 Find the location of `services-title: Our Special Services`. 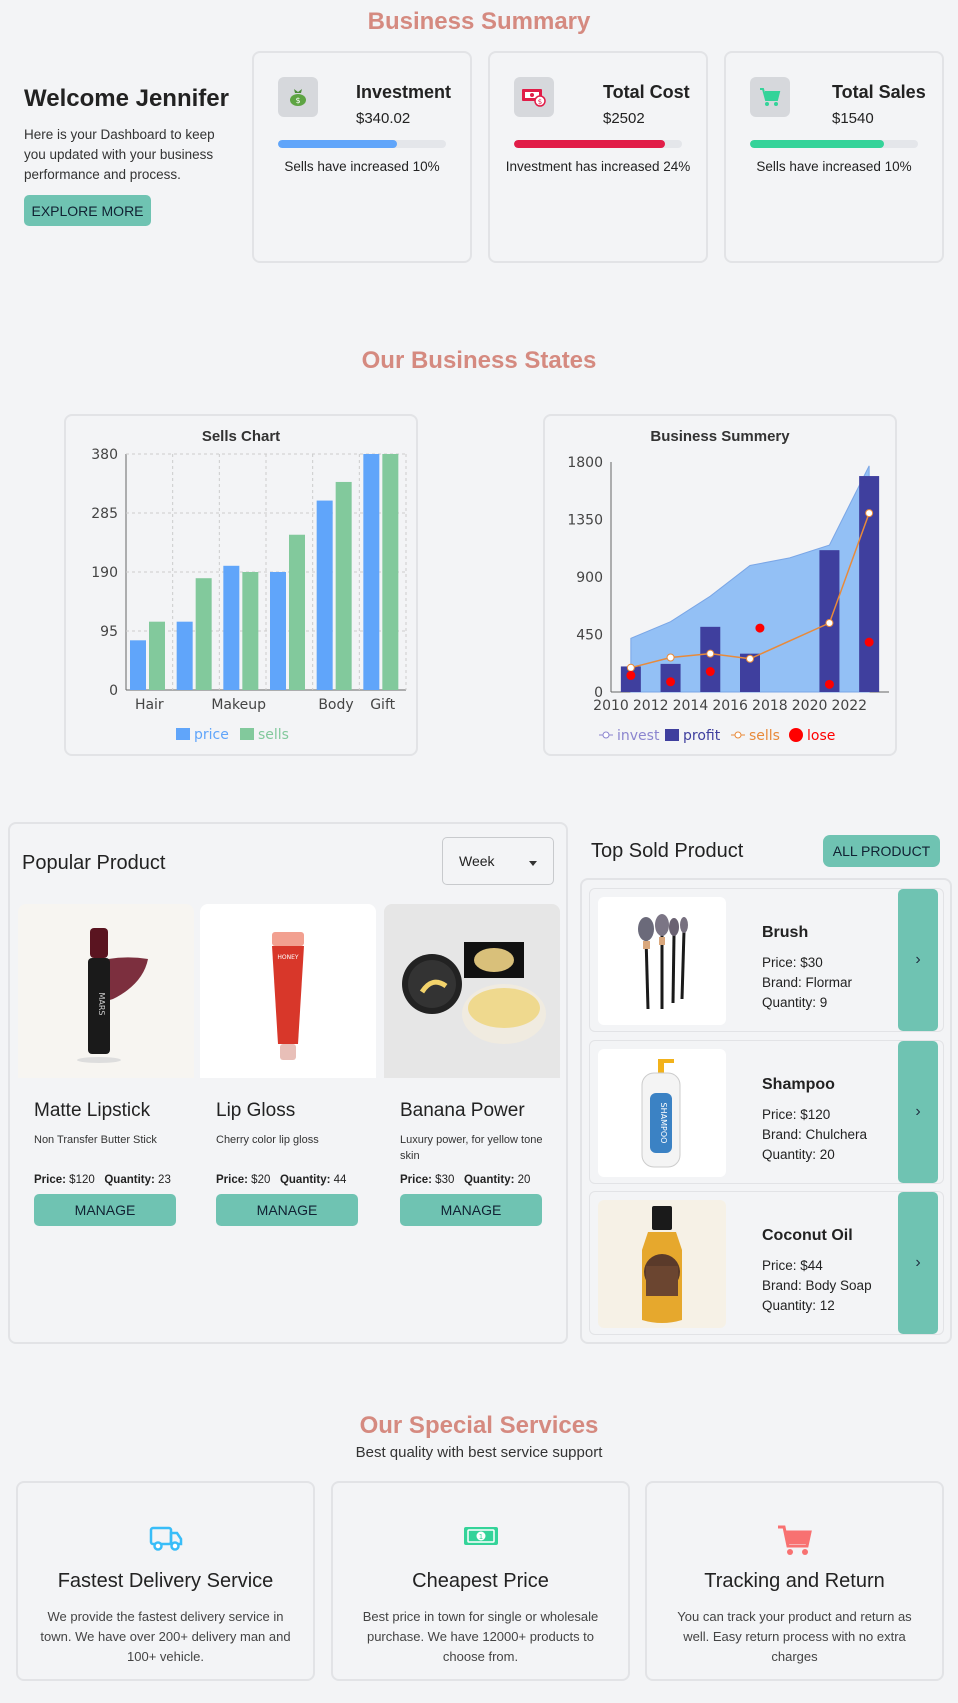

services-title: Our Special Services is located at coordinates (479, 1425).